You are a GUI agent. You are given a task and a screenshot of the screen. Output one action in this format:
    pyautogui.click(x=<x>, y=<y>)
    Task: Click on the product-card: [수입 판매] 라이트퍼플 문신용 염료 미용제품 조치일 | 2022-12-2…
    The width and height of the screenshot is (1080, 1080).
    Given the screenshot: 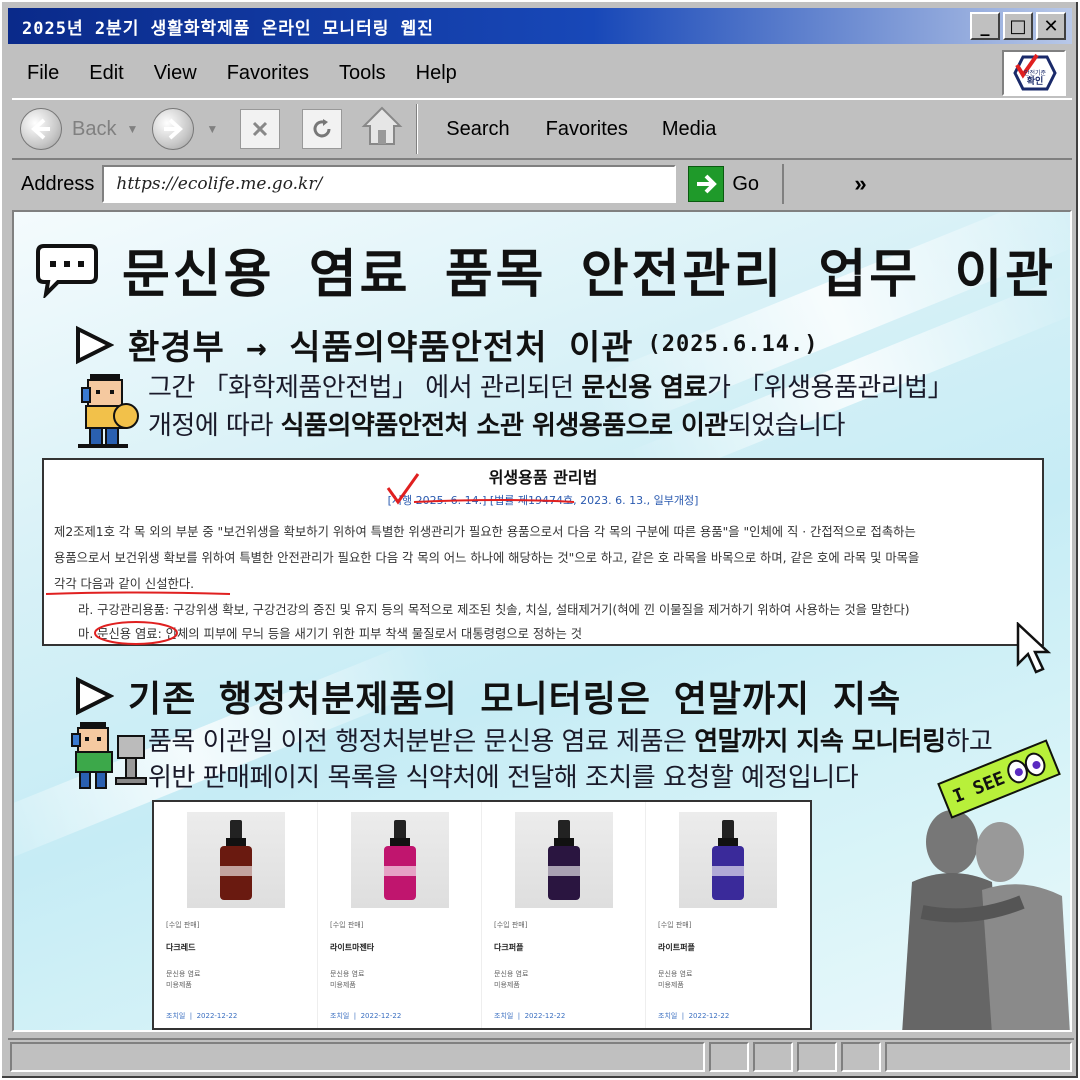 What is the action you would take?
    pyautogui.click(x=728, y=915)
    